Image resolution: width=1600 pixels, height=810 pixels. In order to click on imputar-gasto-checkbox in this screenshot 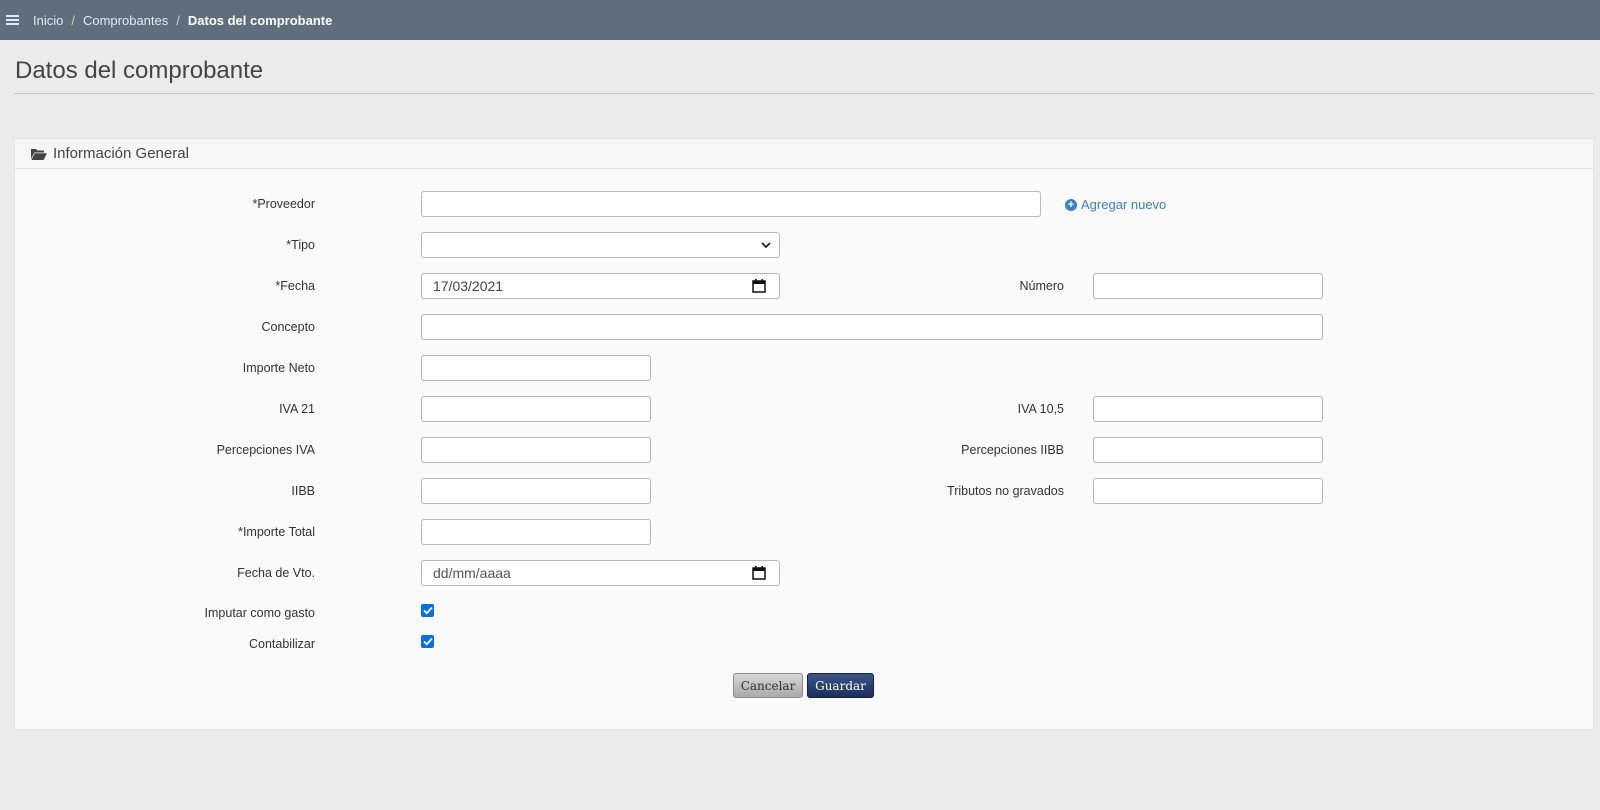, I will do `click(427, 610)`.